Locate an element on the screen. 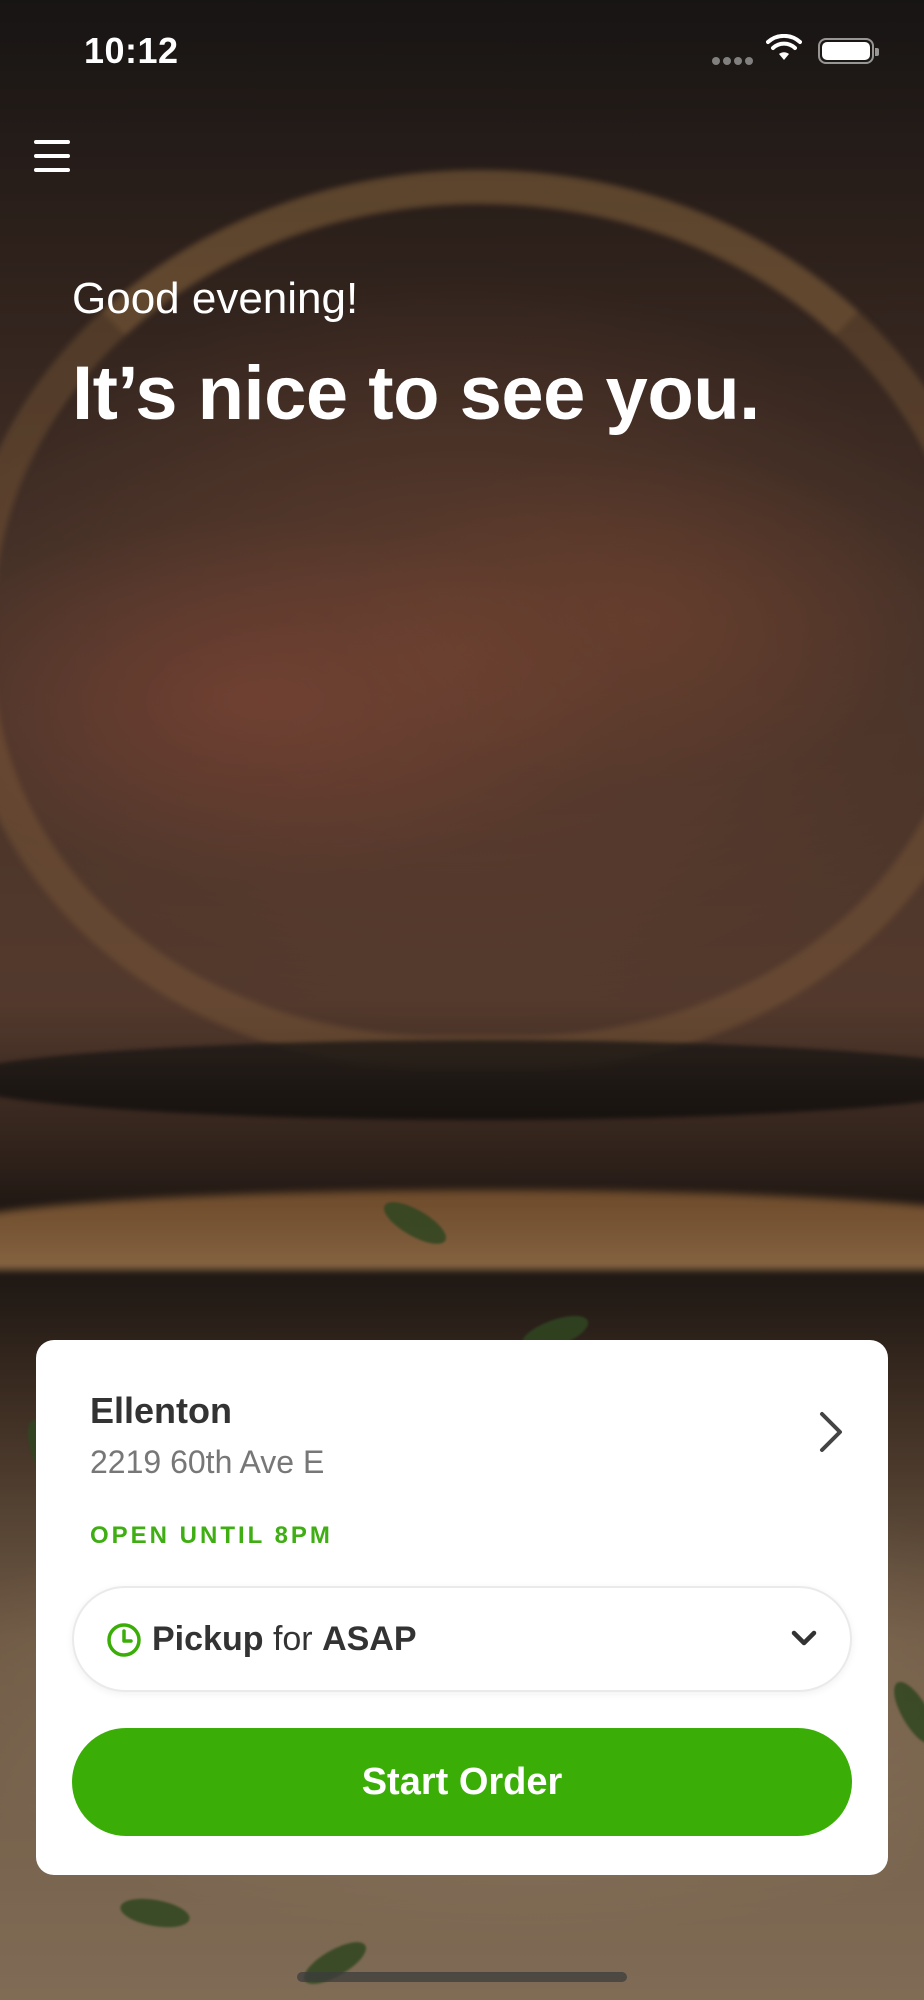 The width and height of the screenshot is (924, 2000). pickup-time: ASAP is located at coordinates (369, 1639).